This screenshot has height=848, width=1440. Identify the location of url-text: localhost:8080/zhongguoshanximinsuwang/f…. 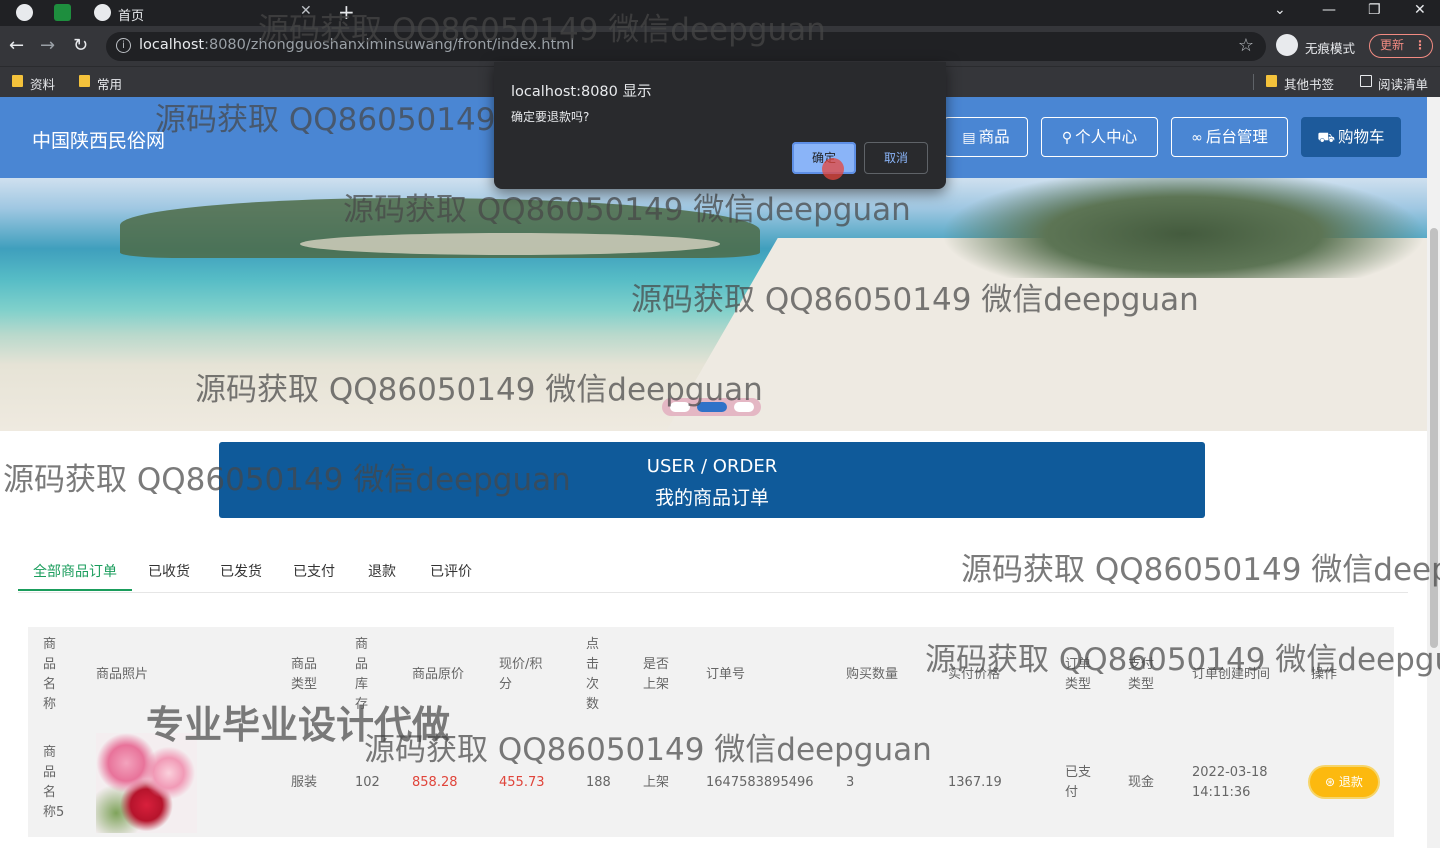
(356, 45).